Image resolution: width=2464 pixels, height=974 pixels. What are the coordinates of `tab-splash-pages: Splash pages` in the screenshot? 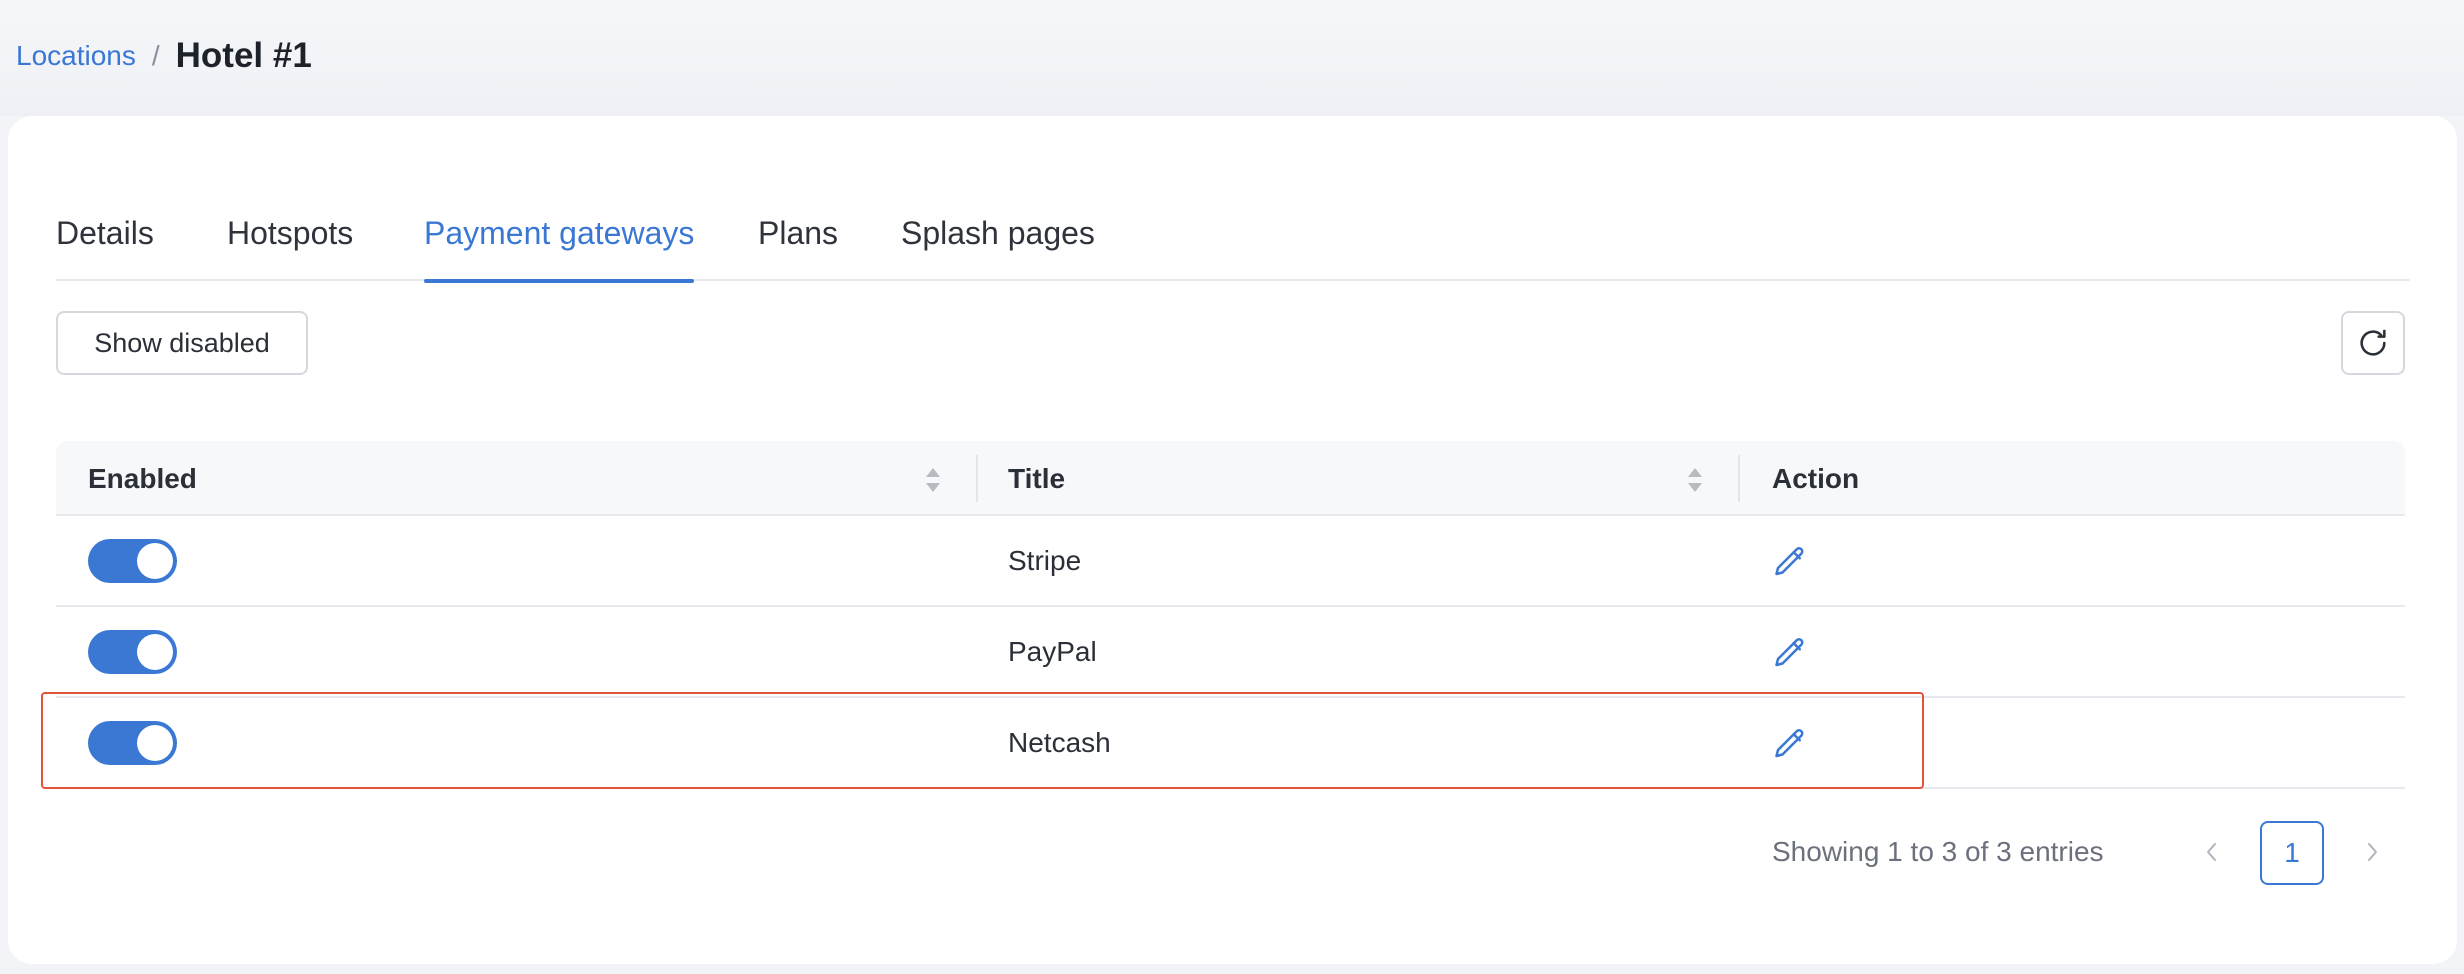 It's located at (998, 233).